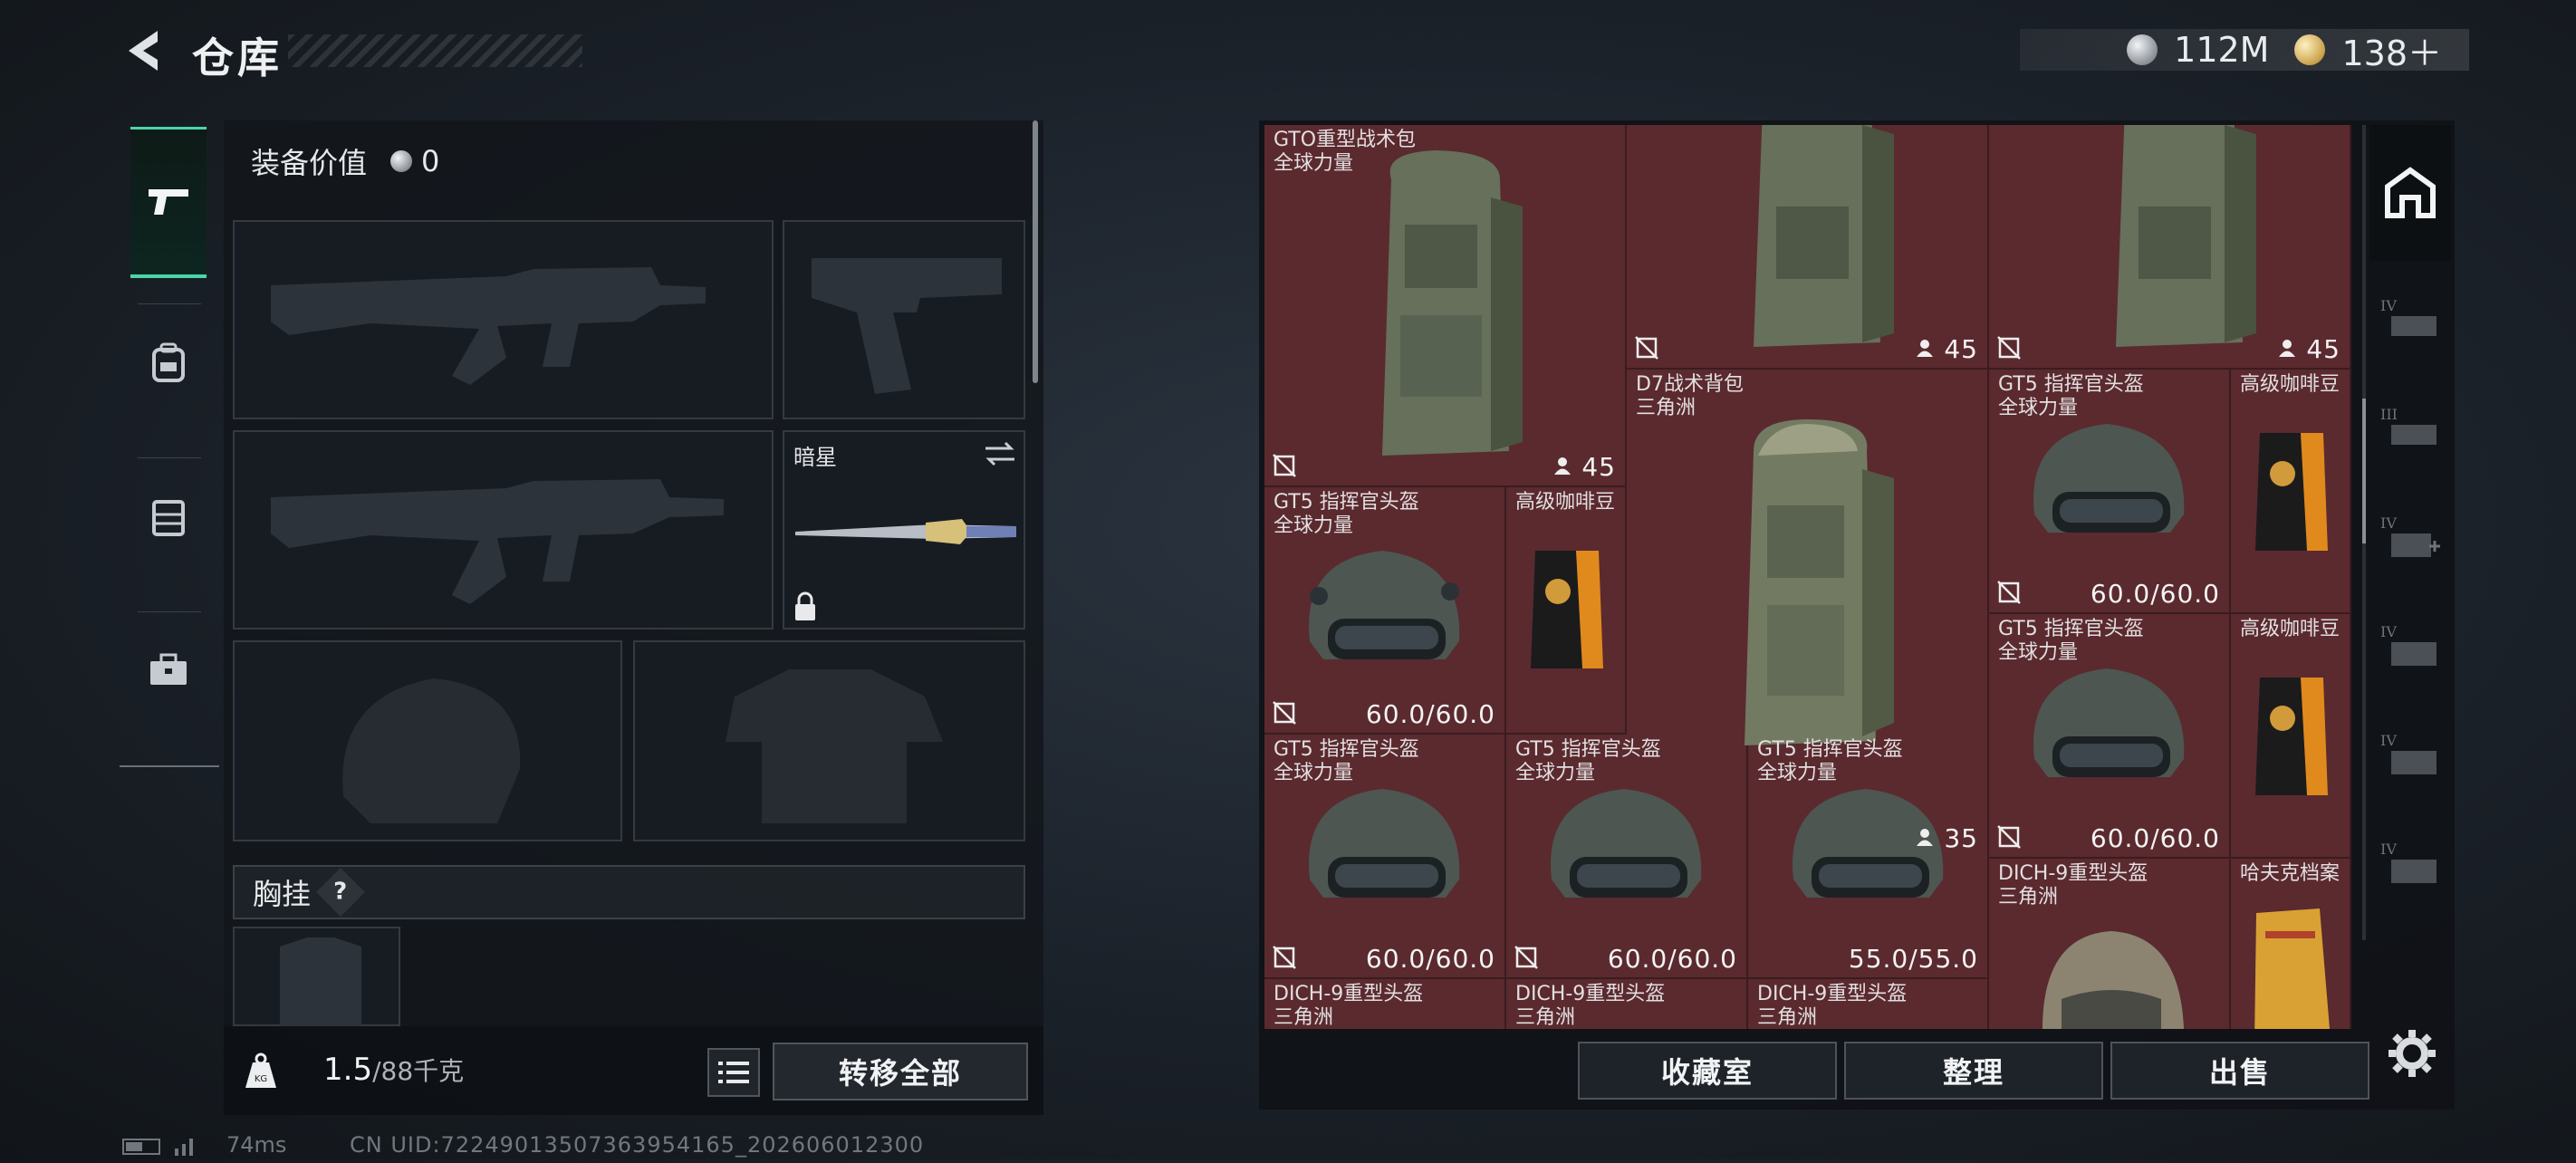  I want to click on chest-rig-slot, so click(316, 977).